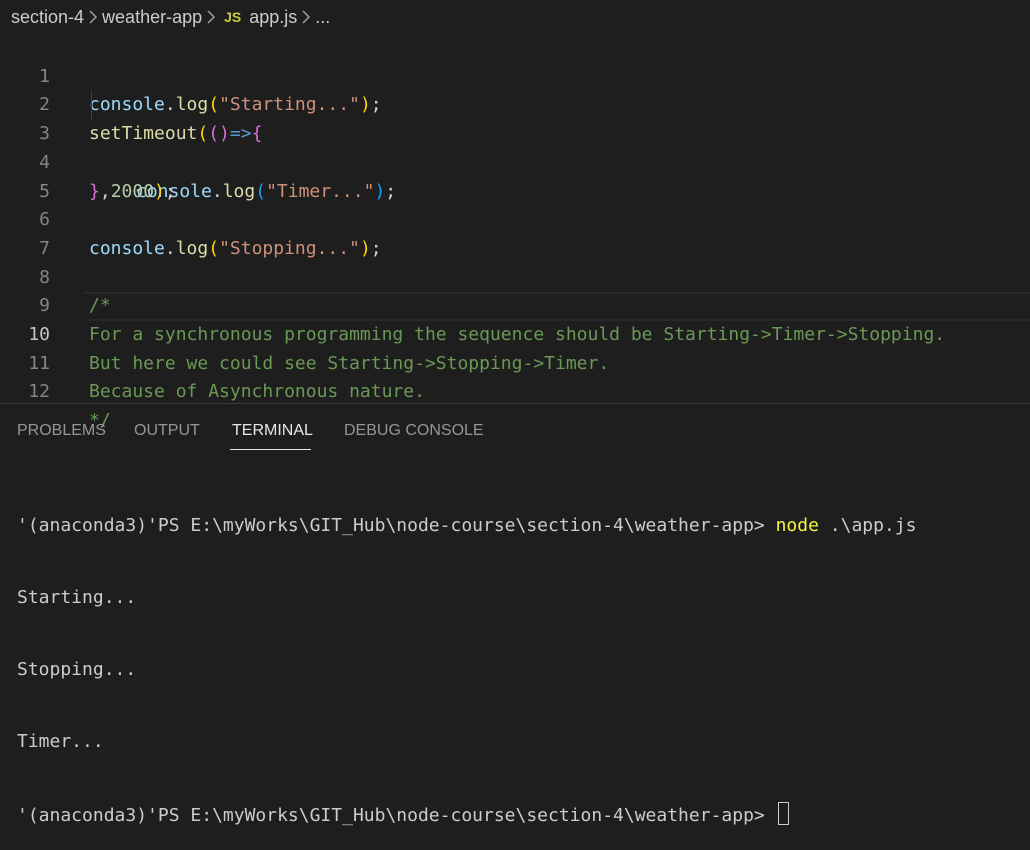  I want to click on tab-debug-console: DEBUG CONSOLE, so click(414, 431).